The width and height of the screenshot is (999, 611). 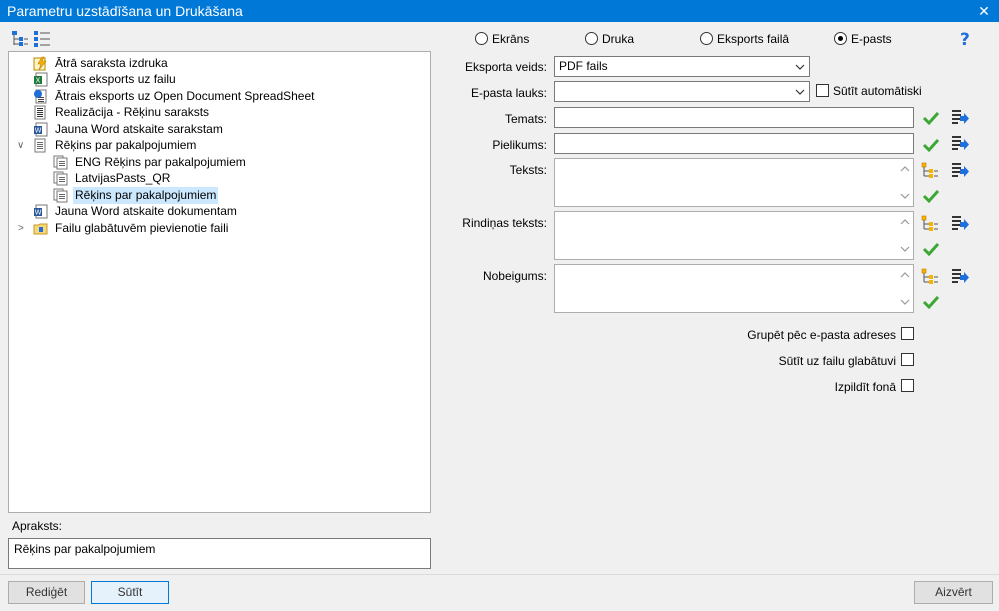 I want to click on list-view-icon, so click(x=42, y=39).